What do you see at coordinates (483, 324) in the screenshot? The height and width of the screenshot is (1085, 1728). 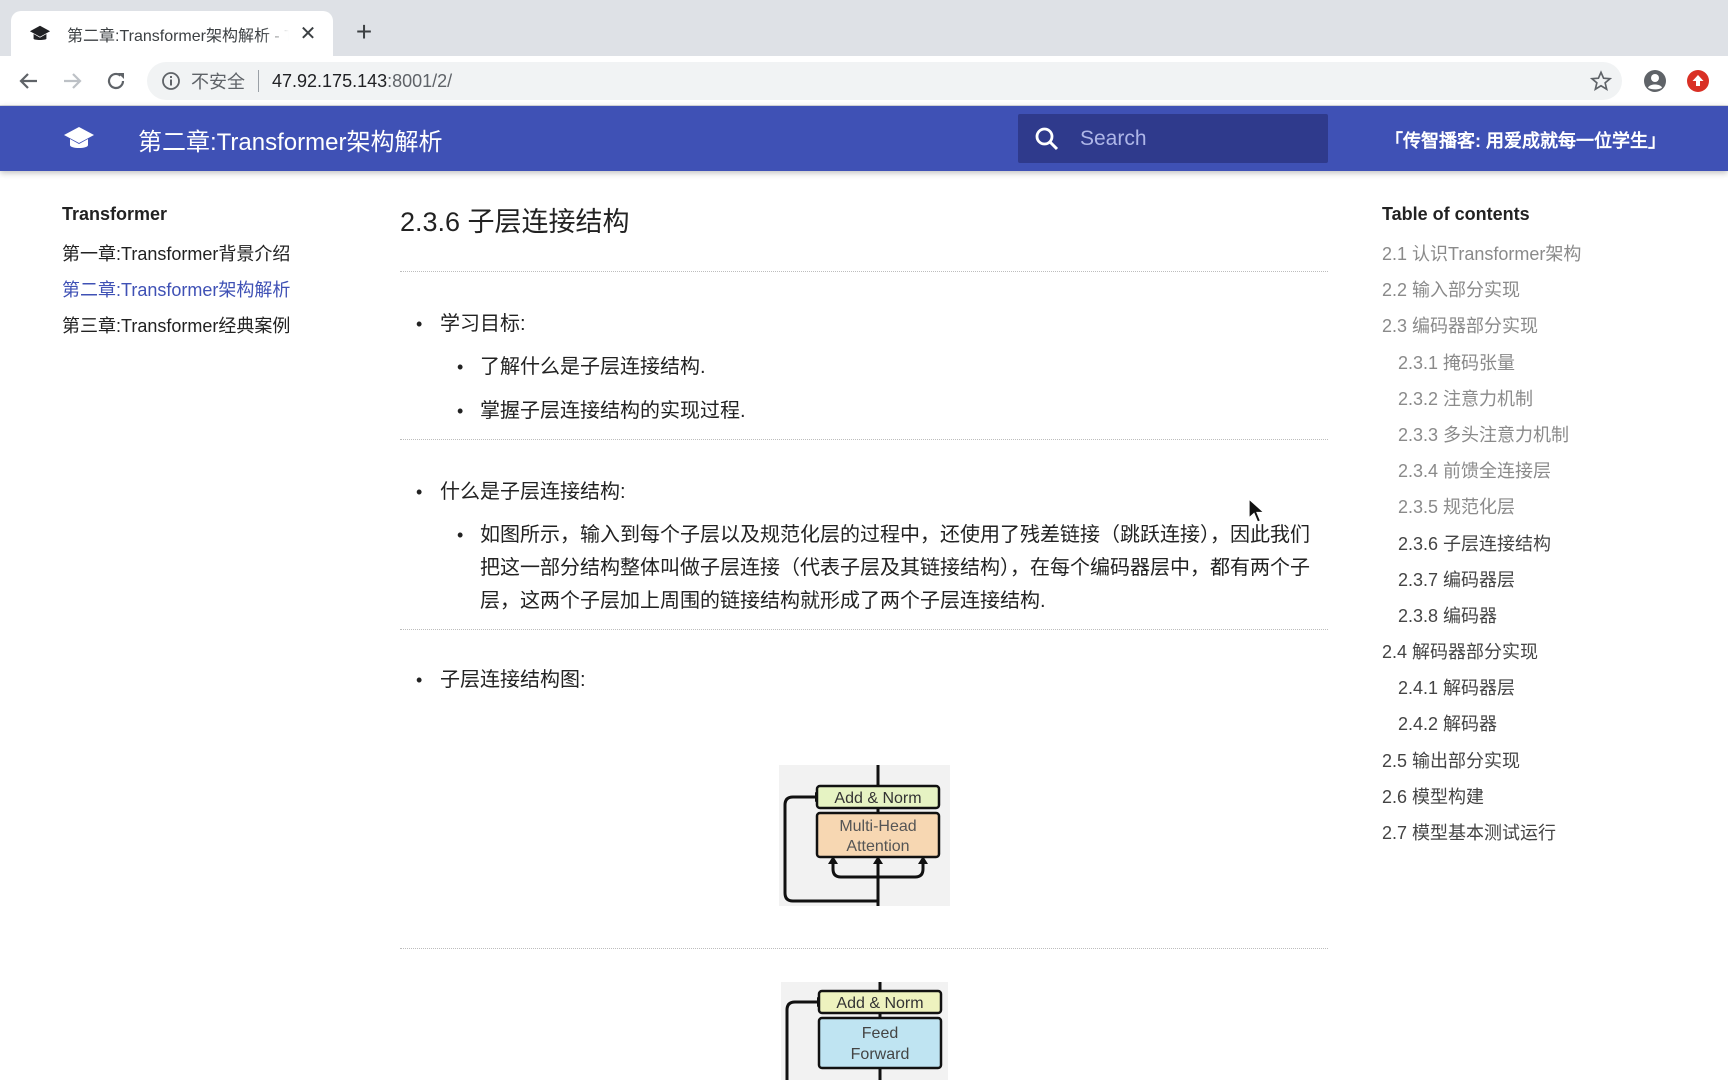 I see `section-heading-text: 学习目标:` at bounding box center [483, 324].